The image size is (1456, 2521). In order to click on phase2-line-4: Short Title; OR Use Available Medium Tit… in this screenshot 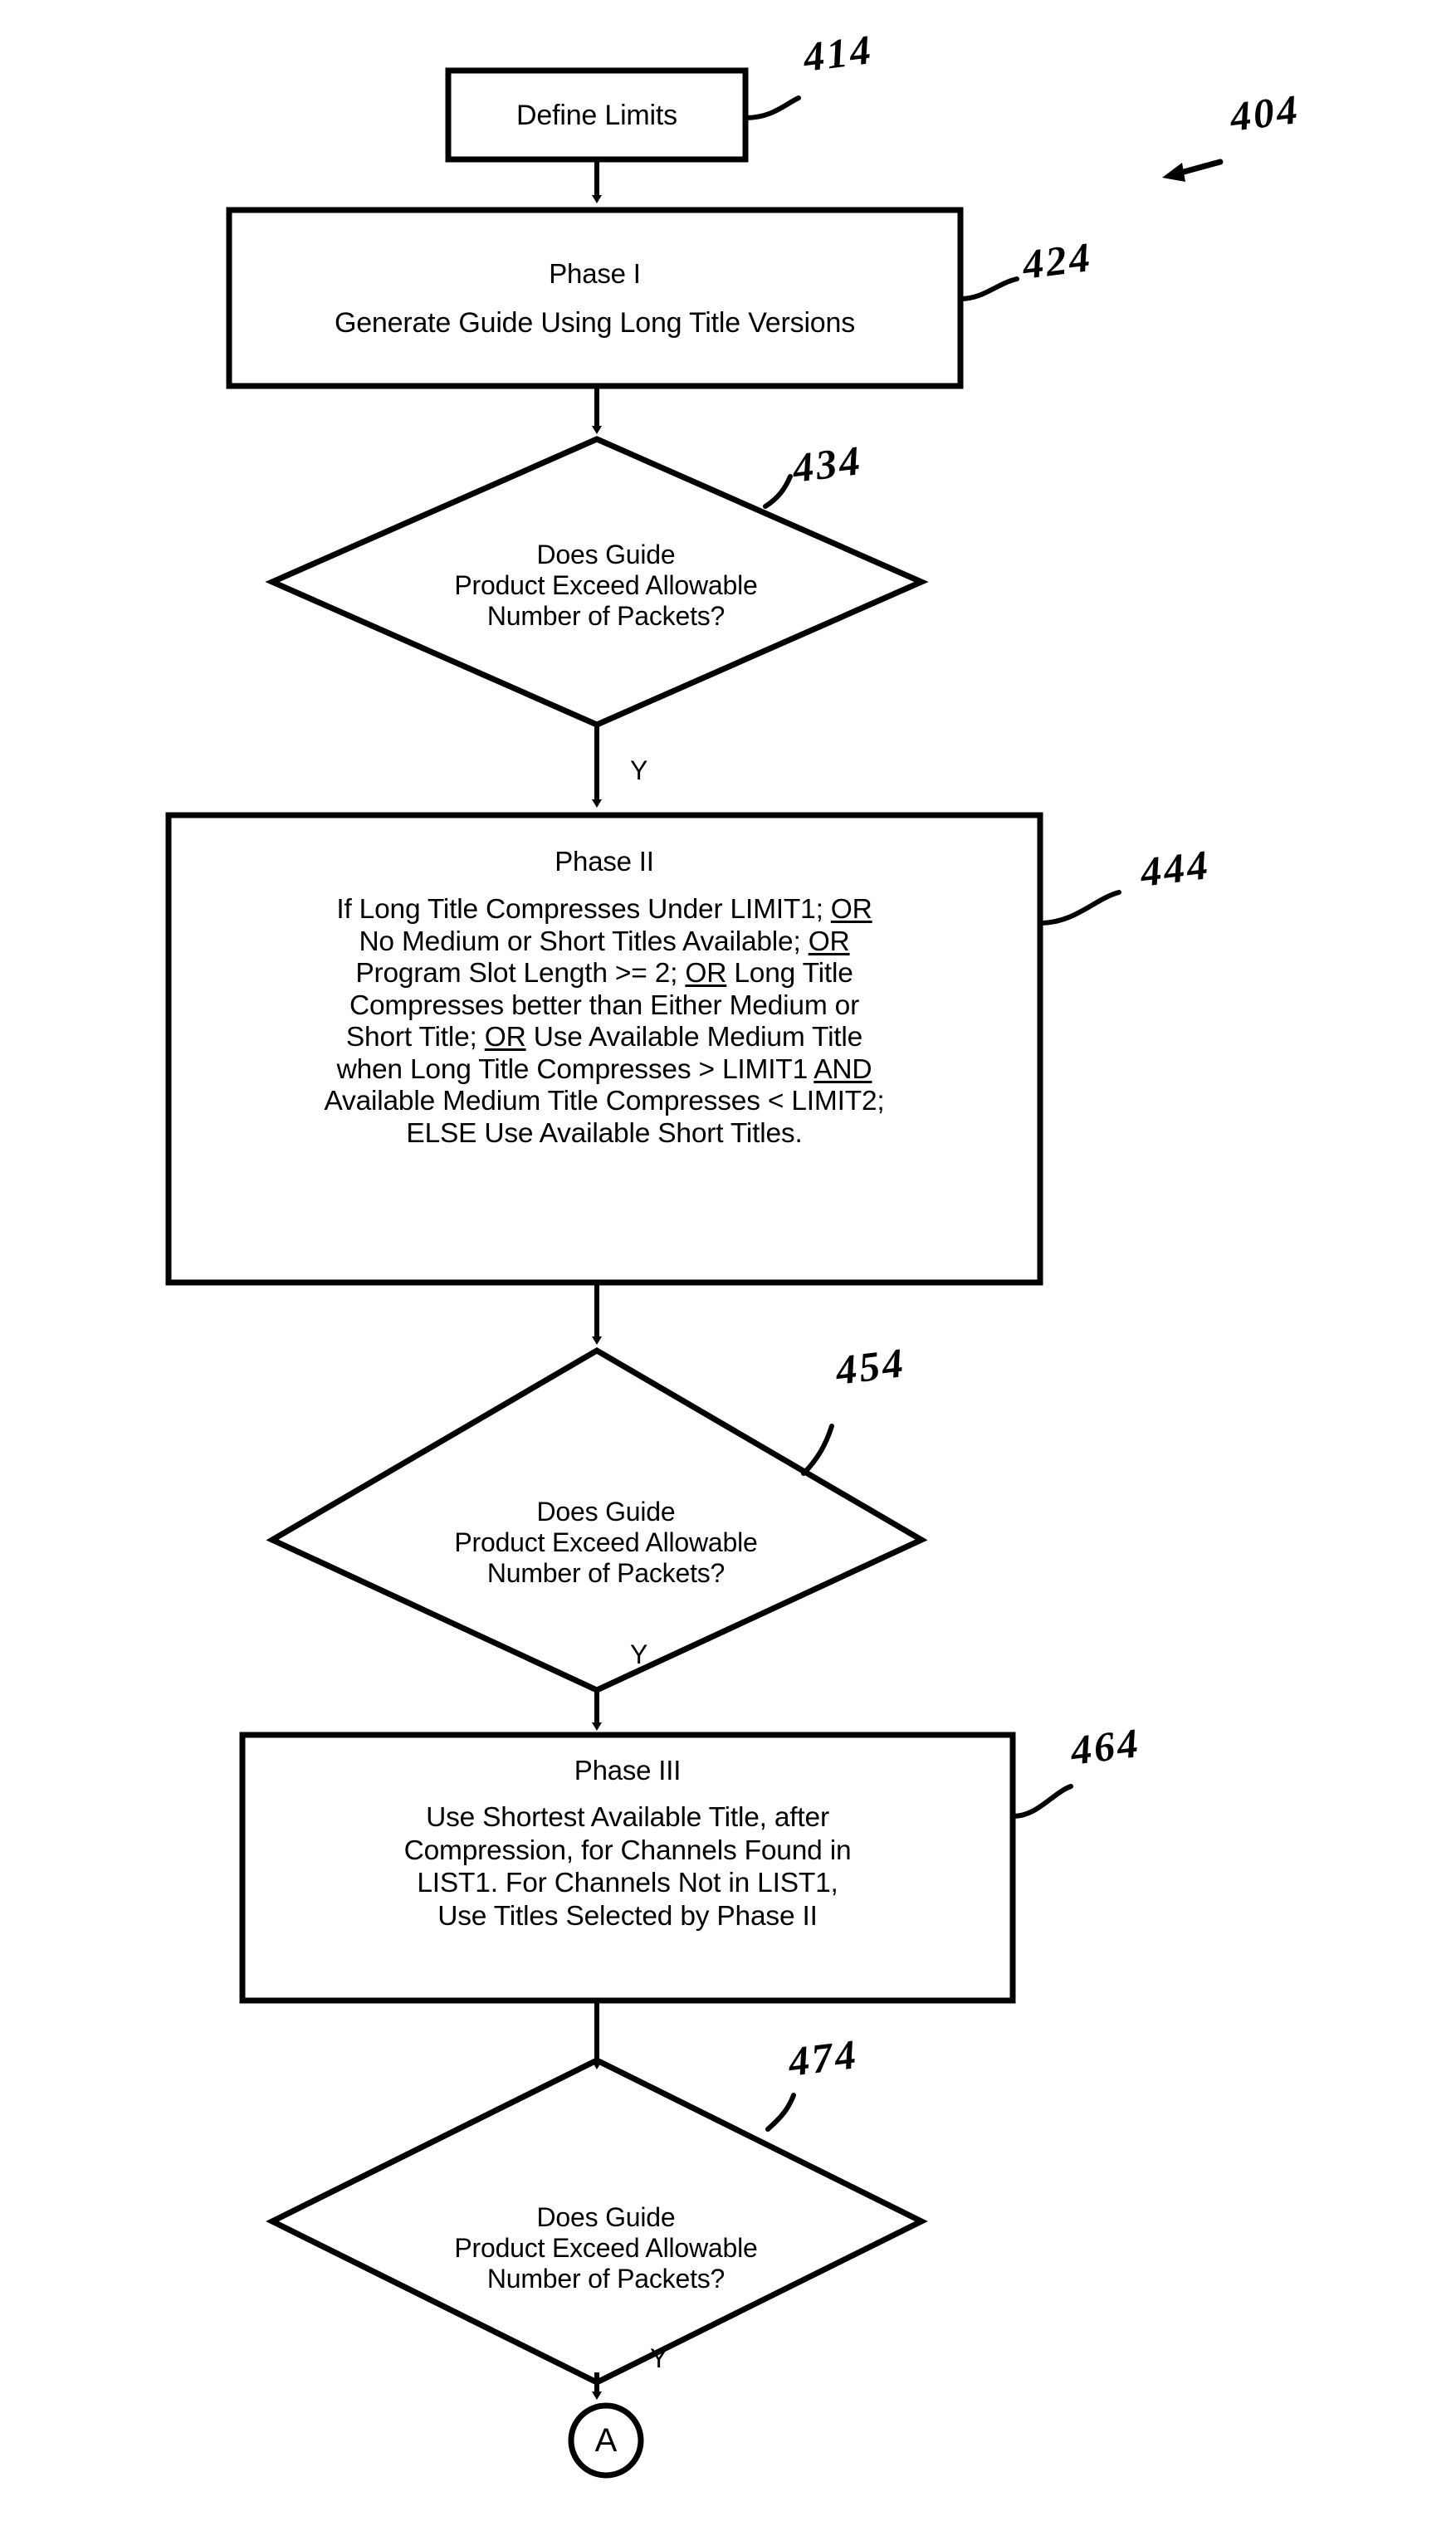, I will do `click(604, 1037)`.